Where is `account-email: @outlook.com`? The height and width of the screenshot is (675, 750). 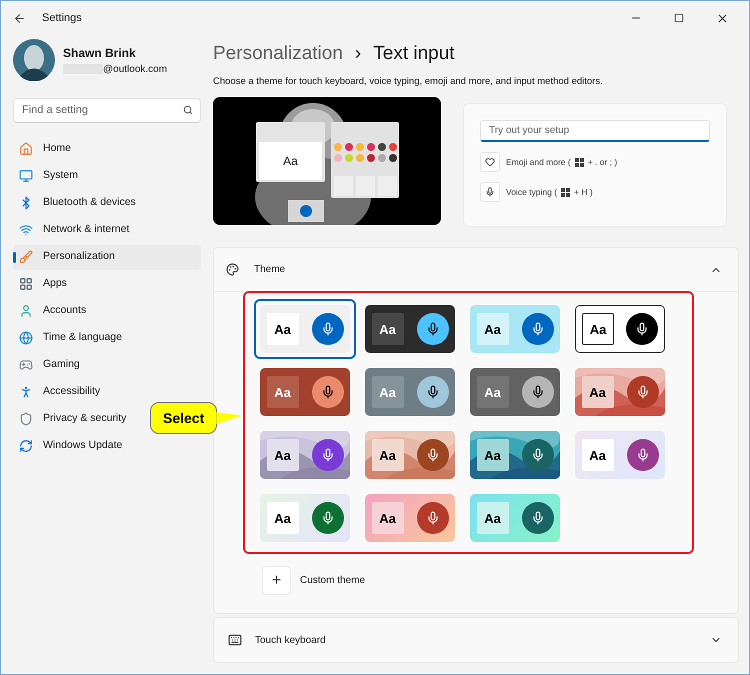
account-email: @outlook.com is located at coordinates (135, 69).